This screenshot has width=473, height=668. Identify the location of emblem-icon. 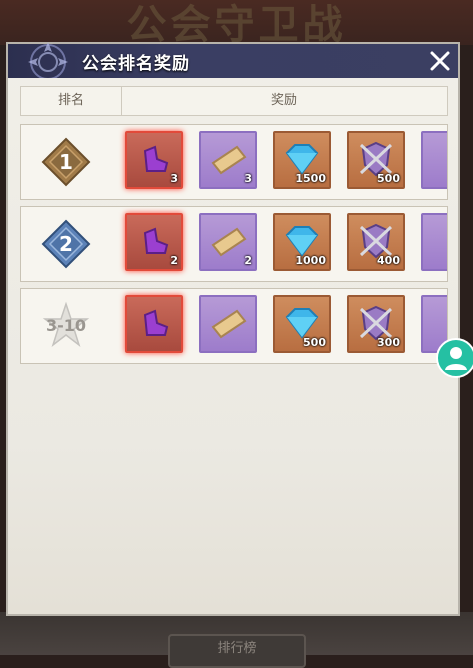
(48, 60).